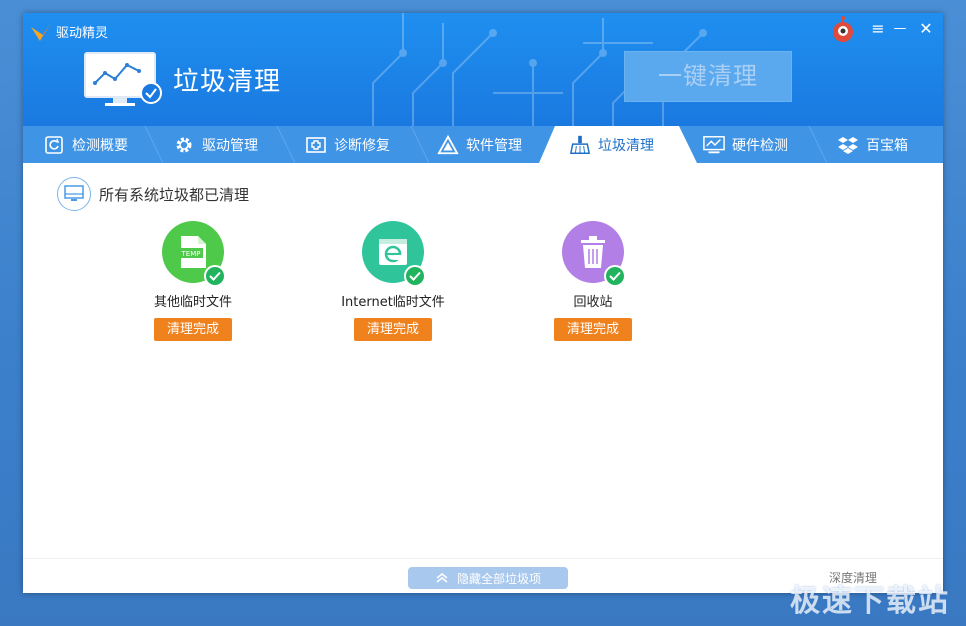 Image resolution: width=966 pixels, height=626 pixels. I want to click on tab-software-management: 软件管理, so click(479, 144).